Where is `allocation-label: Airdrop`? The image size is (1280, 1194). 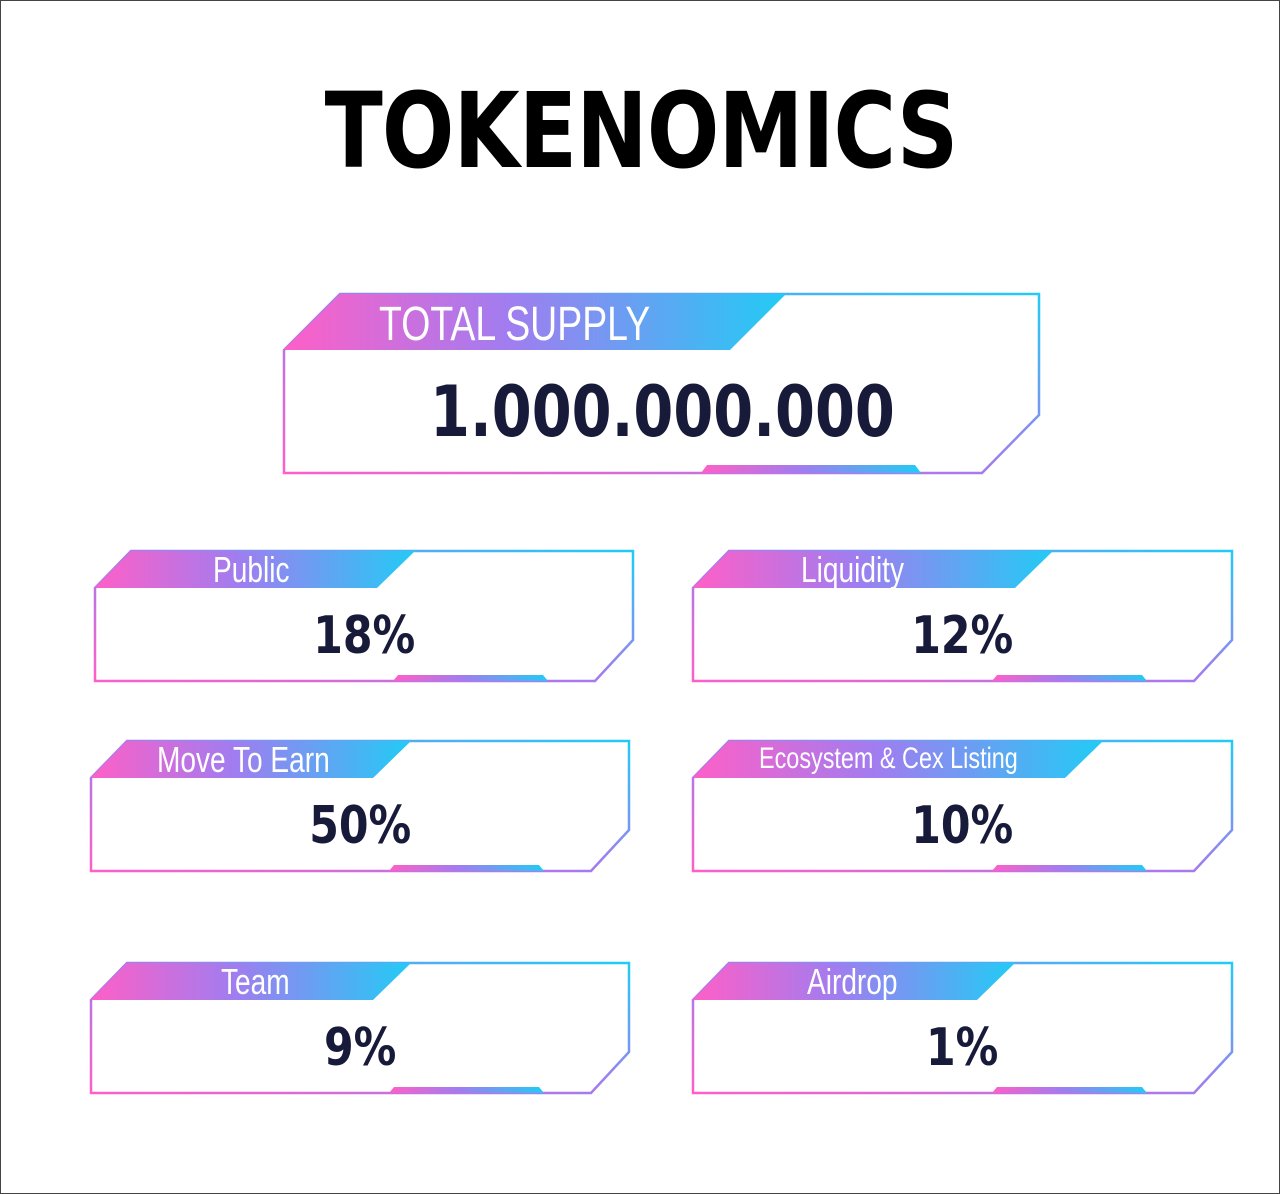
allocation-label: Airdrop is located at coordinates (852, 981).